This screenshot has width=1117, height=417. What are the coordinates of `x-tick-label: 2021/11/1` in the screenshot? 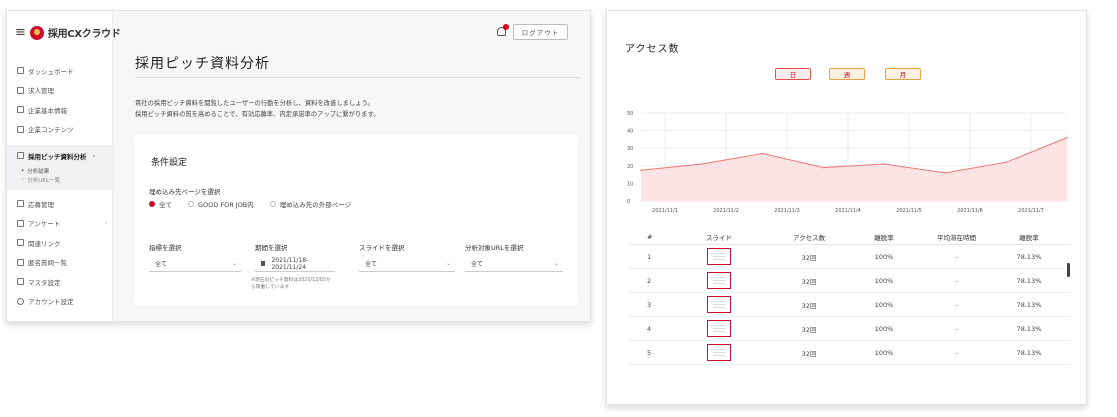 It's located at (665, 211).